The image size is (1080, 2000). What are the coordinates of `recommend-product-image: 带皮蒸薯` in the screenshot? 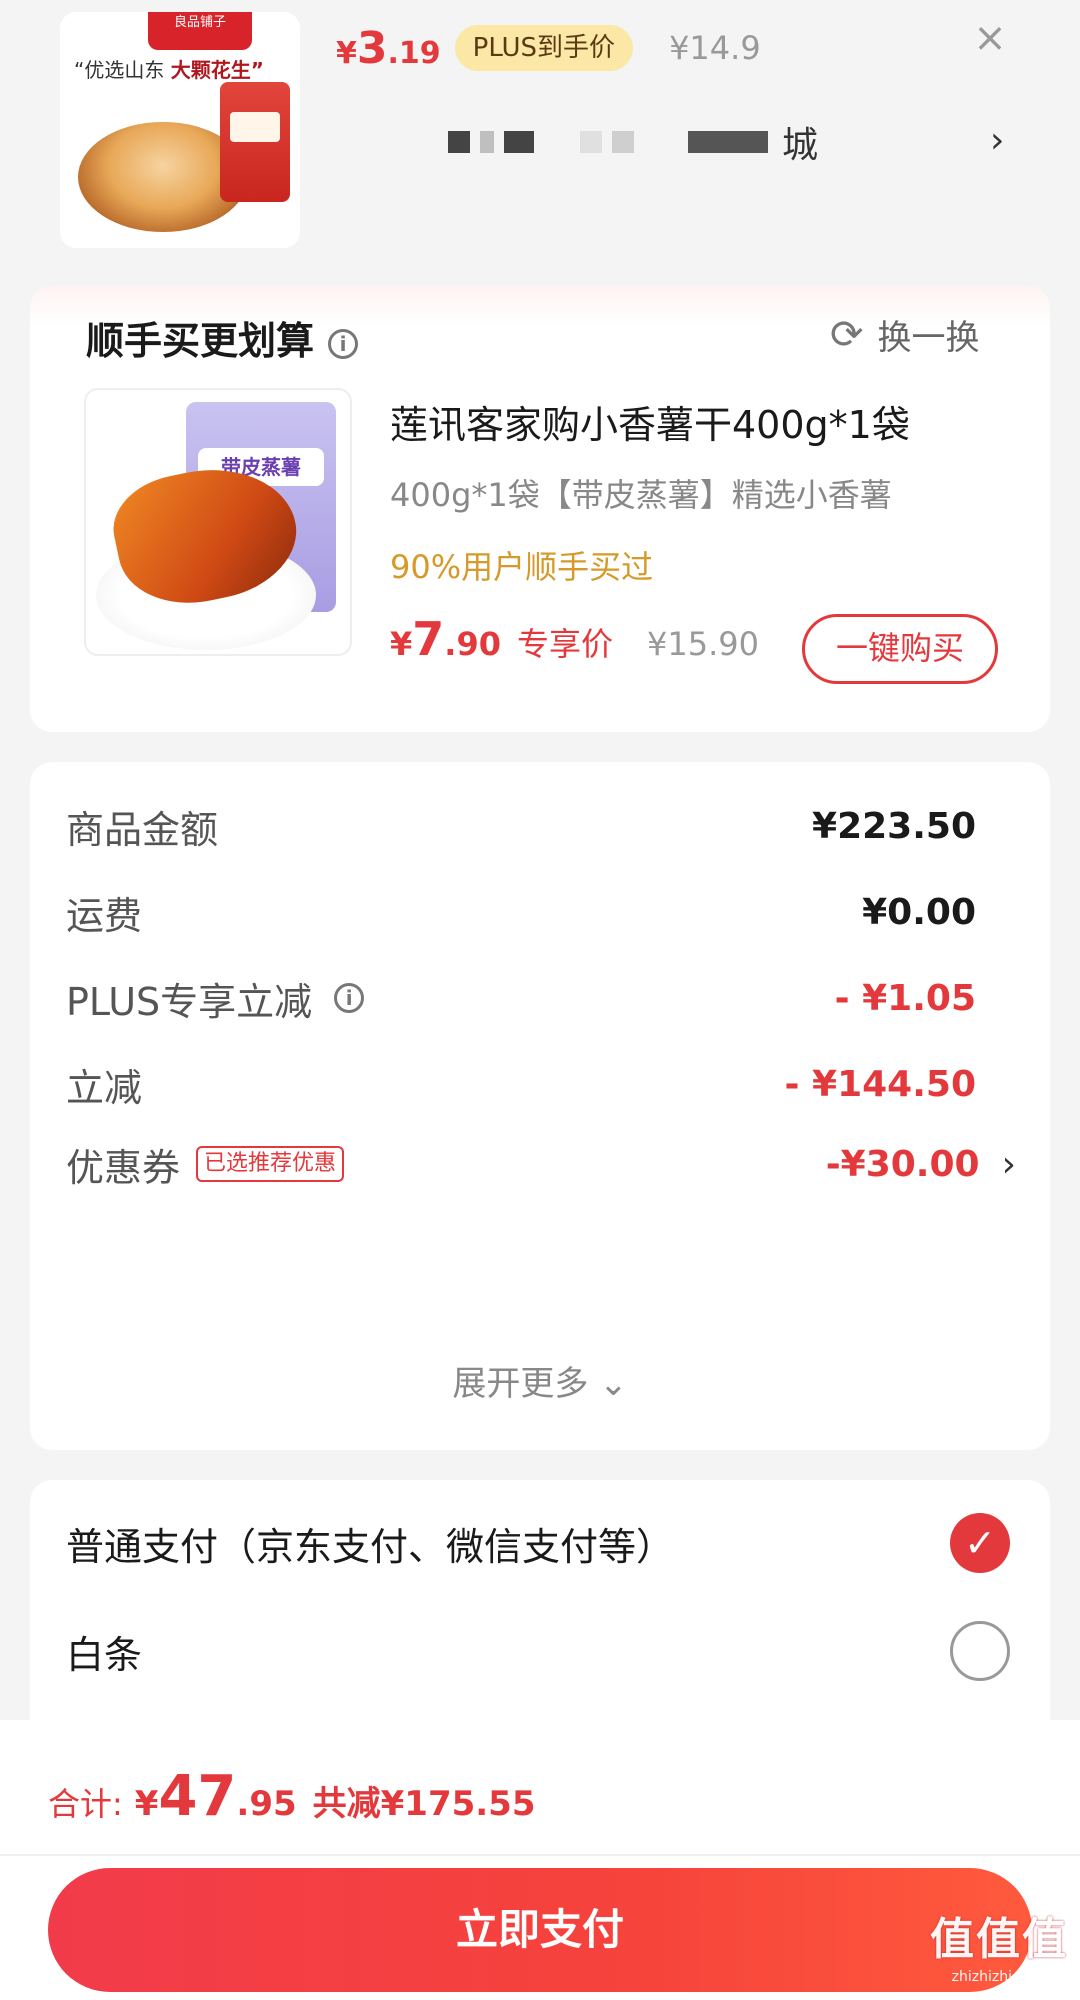 It's located at (218, 522).